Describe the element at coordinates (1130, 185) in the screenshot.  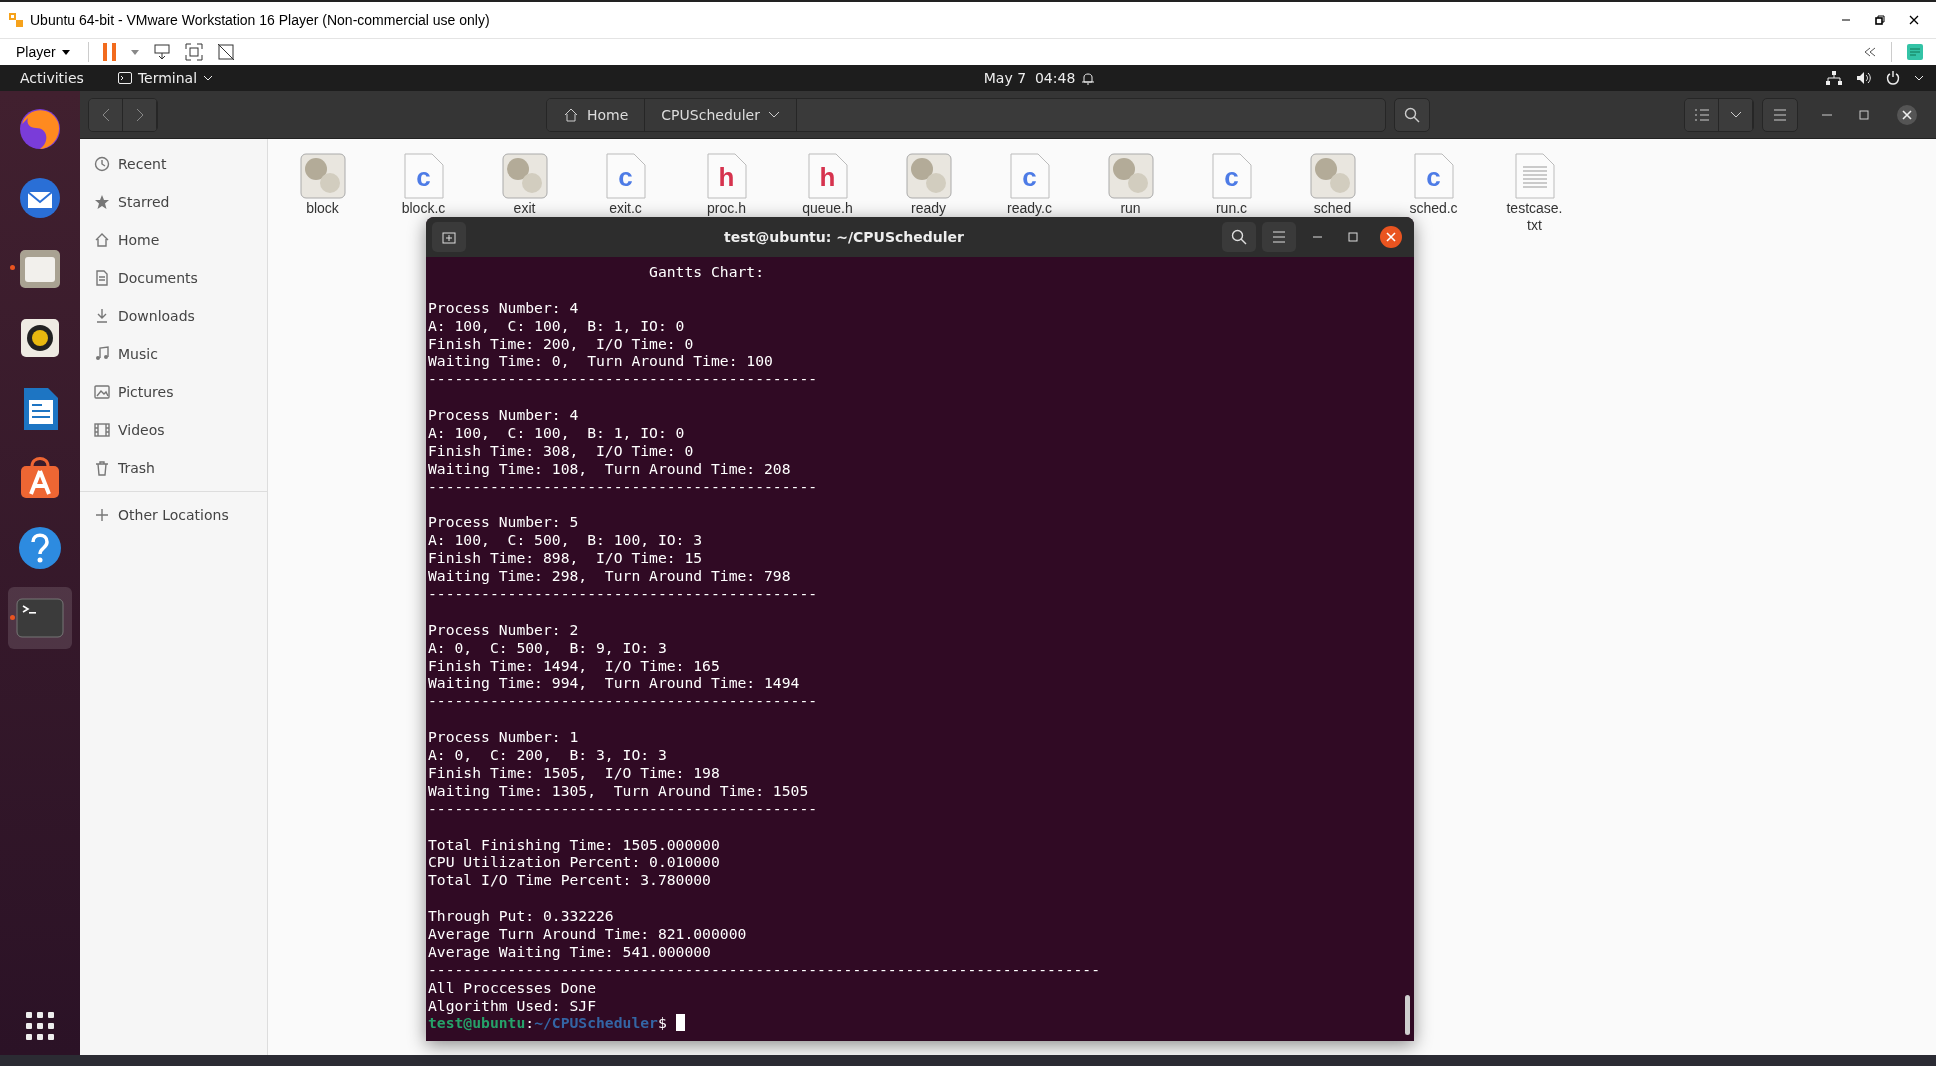
I see `file-item: run` at that location.